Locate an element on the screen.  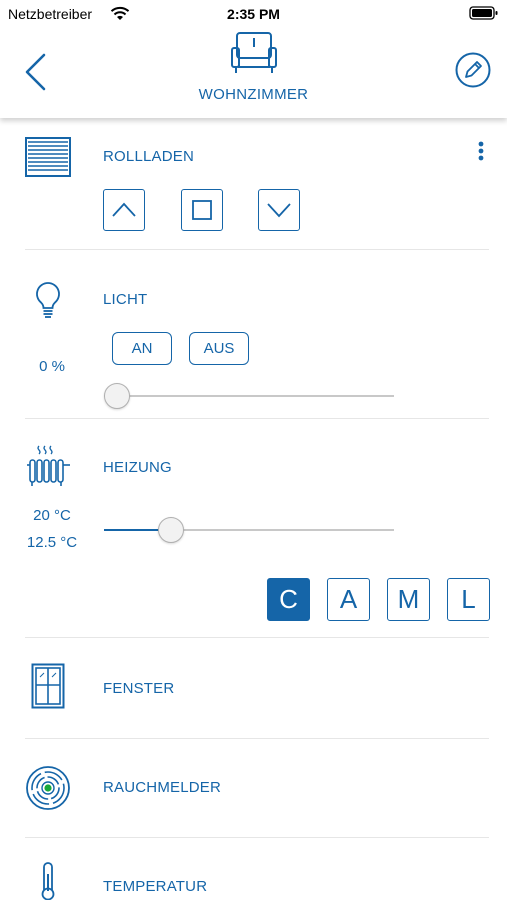
clock: 2:35 PM is located at coordinates (253, 14).